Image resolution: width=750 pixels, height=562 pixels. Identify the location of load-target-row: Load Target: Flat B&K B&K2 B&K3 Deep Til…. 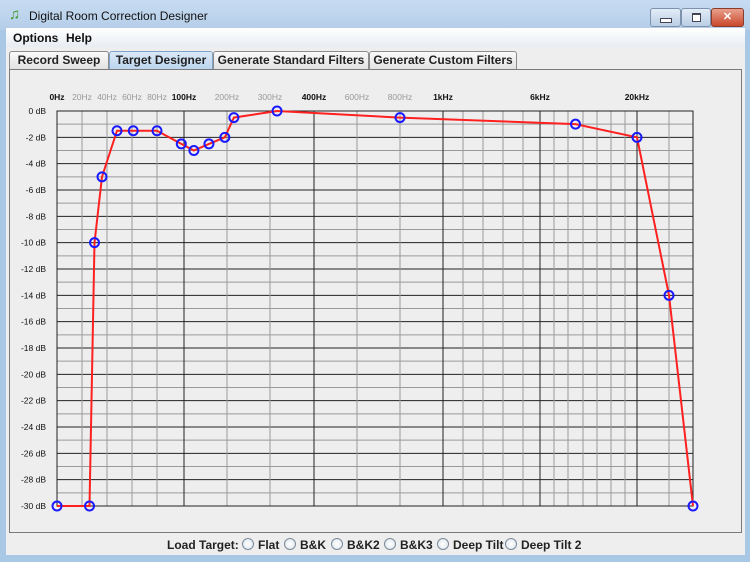
(375, 544).